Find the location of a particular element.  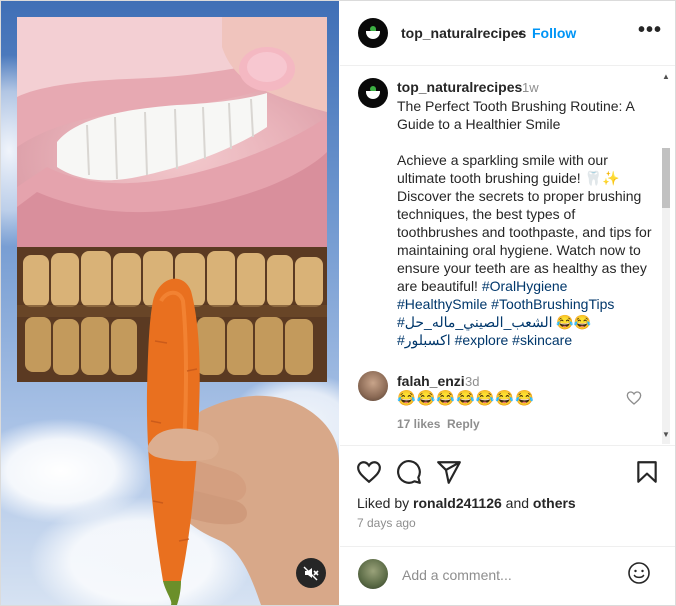

liked-by-text: Liked by ronald241126 and others is located at coordinates (466, 503).